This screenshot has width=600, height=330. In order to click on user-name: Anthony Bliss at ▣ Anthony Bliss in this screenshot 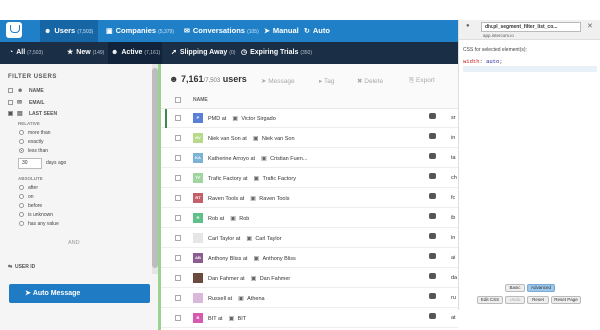, I will do `click(252, 258)`.